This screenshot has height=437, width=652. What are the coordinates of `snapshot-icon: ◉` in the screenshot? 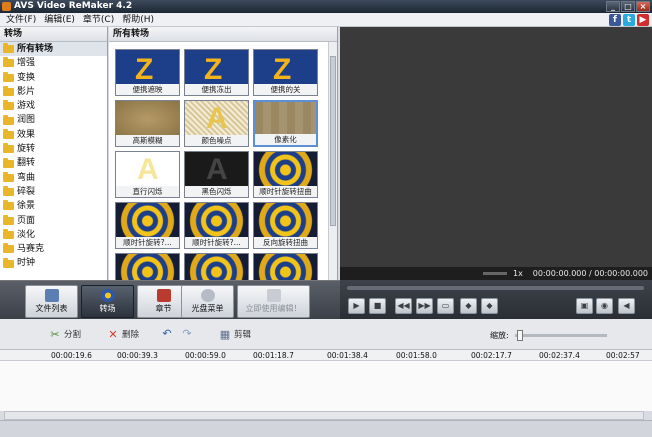 It's located at (604, 306).